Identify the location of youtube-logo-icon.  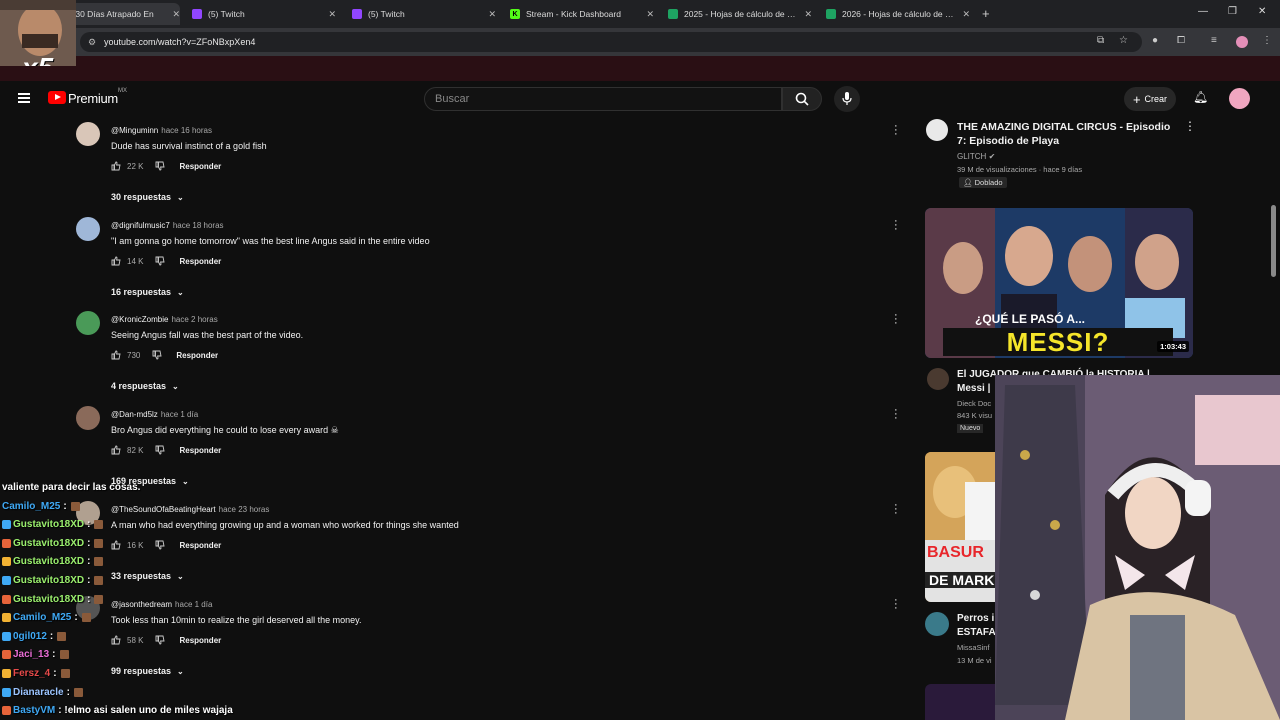
(57, 97).